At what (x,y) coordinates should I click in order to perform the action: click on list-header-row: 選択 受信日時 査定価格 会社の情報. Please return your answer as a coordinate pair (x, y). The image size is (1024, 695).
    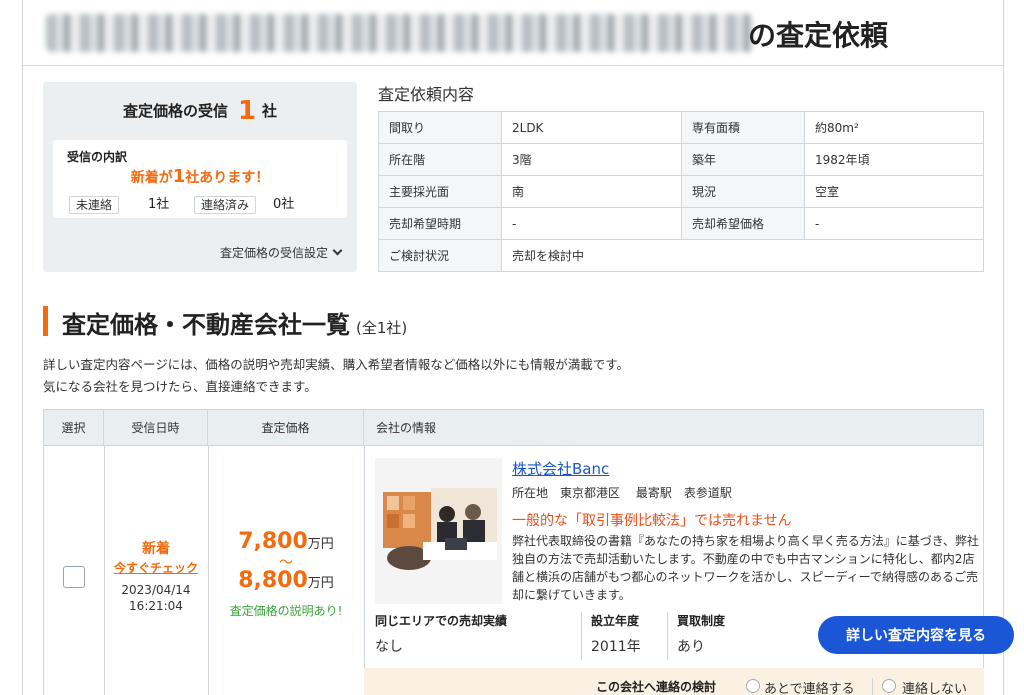
    Looking at the image, I should click on (513, 427).